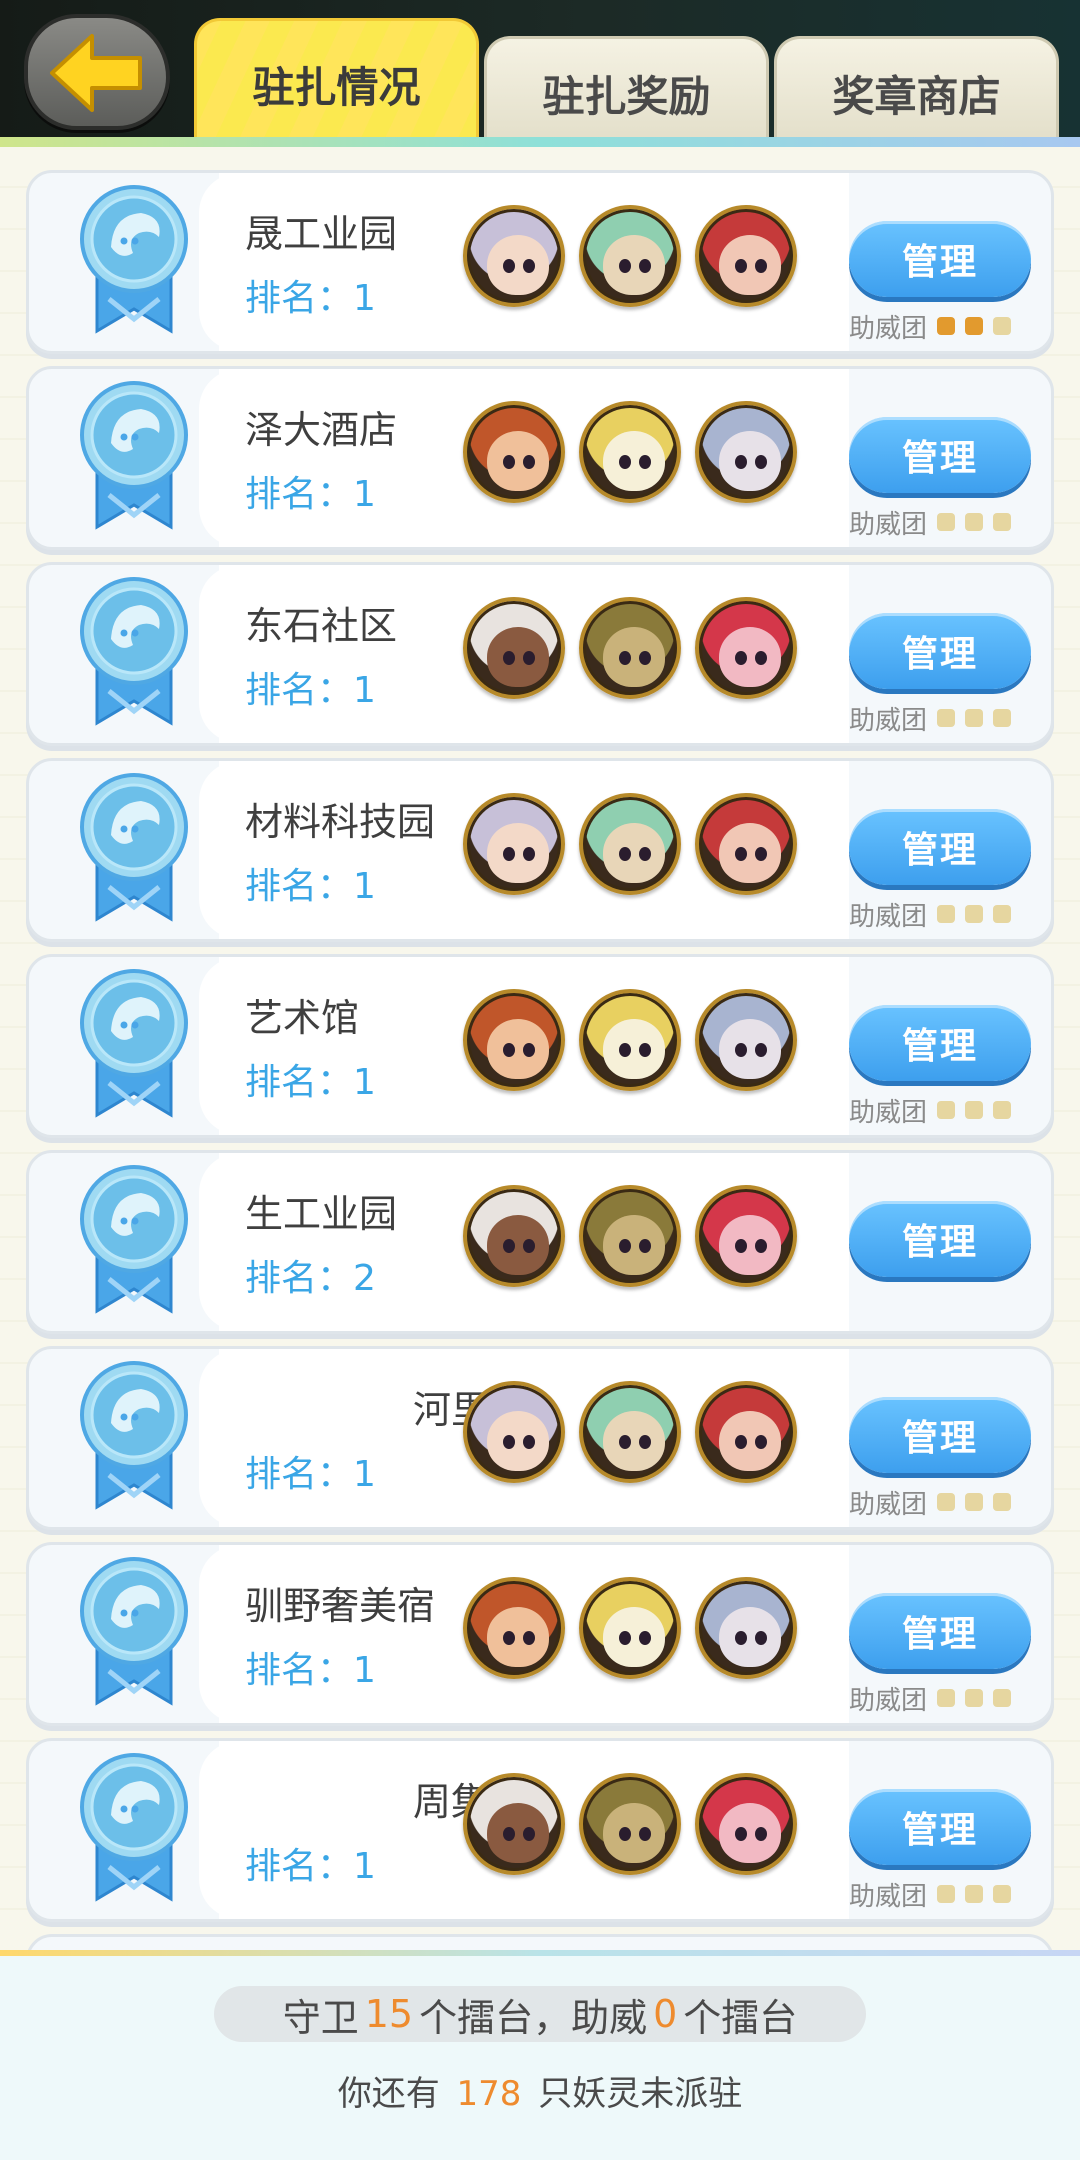 This screenshot has width=1080, height=2160. Describe the element at coordinates (364, 1278) in the screenshot. I see `rank-value: 2` at that location.